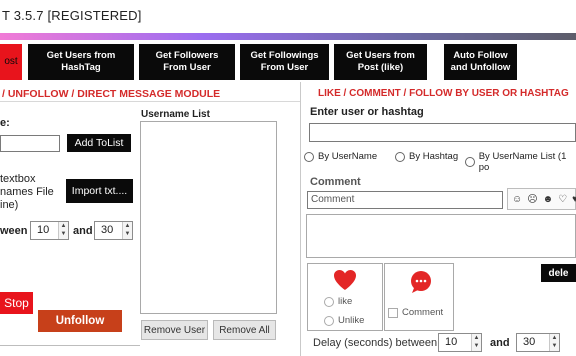 The image size is (576, 356). I want to click on get-followings-from-user-label: Get Followings From User, so click(284, 61).